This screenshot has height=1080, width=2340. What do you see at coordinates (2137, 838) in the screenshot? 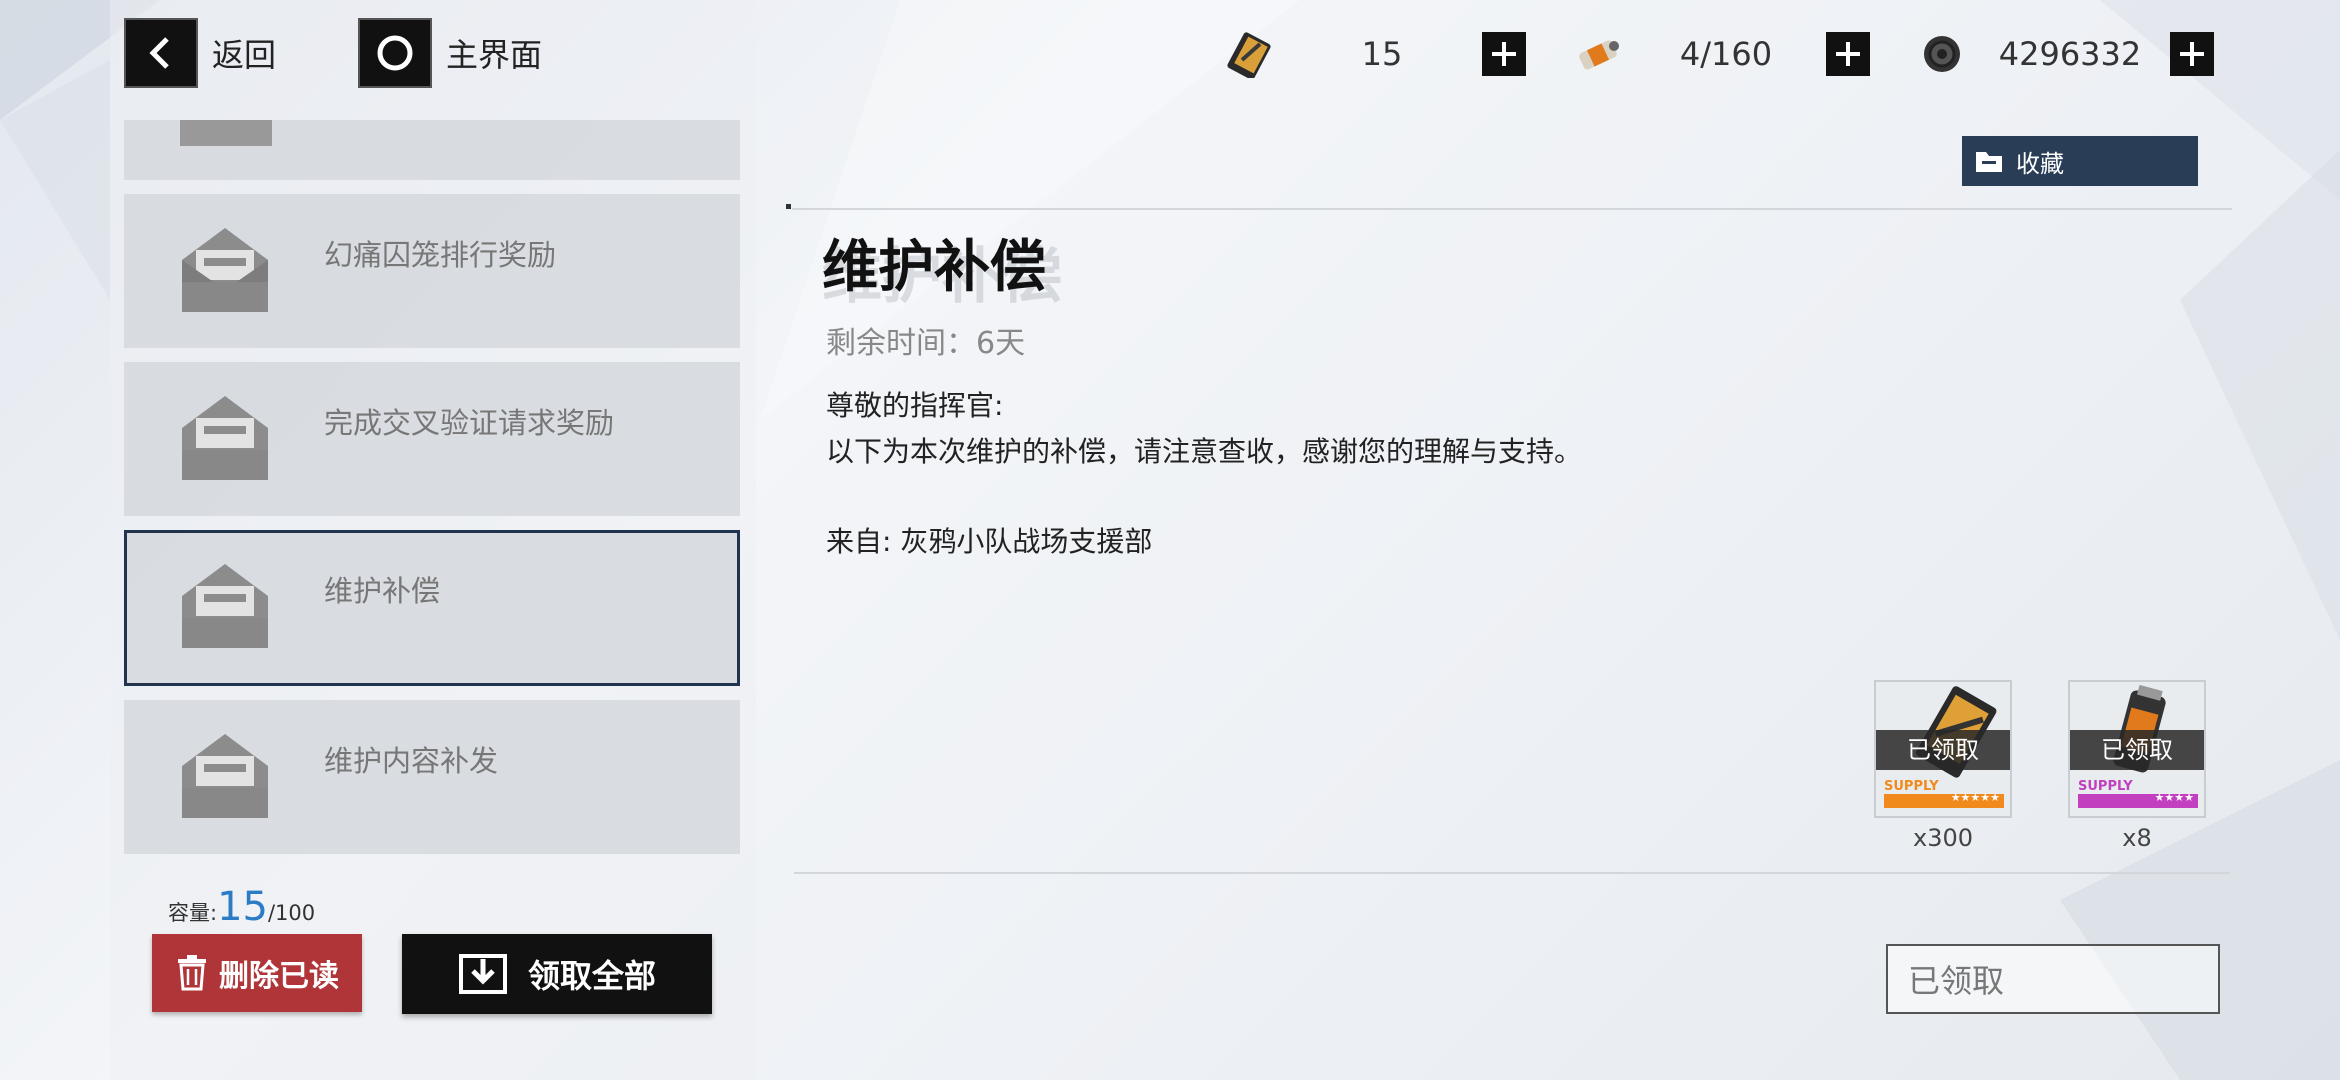
I see `reward-quantity: x8` at bounding box center [2137, 838].